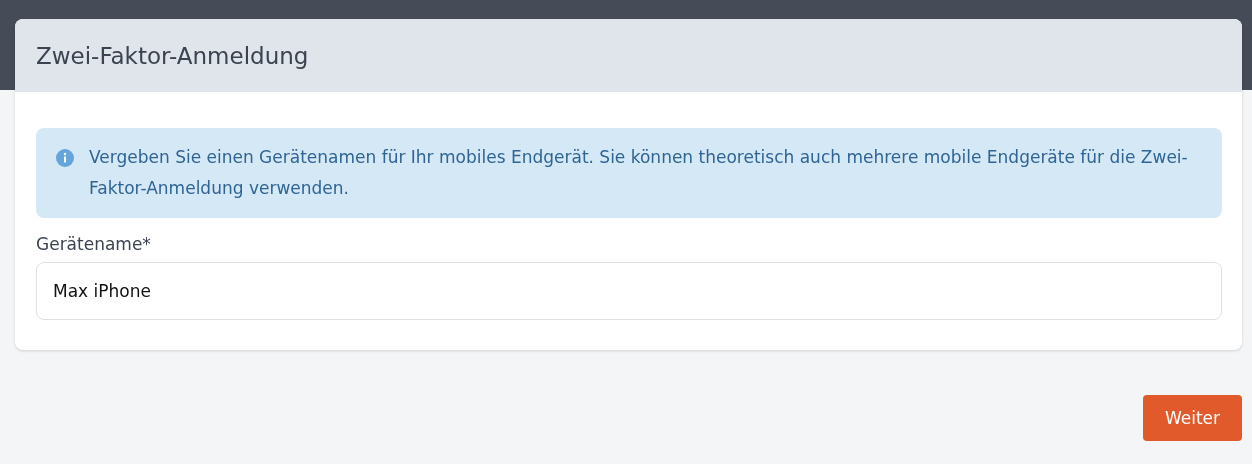 This screenshot has height=464, width=1252. I want to click on info-icon, so click(65, 158).